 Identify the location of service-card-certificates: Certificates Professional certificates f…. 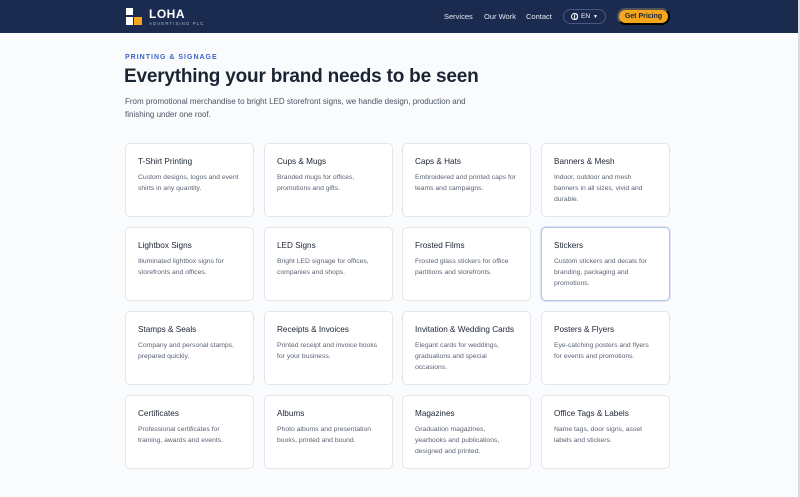
(189, 432).